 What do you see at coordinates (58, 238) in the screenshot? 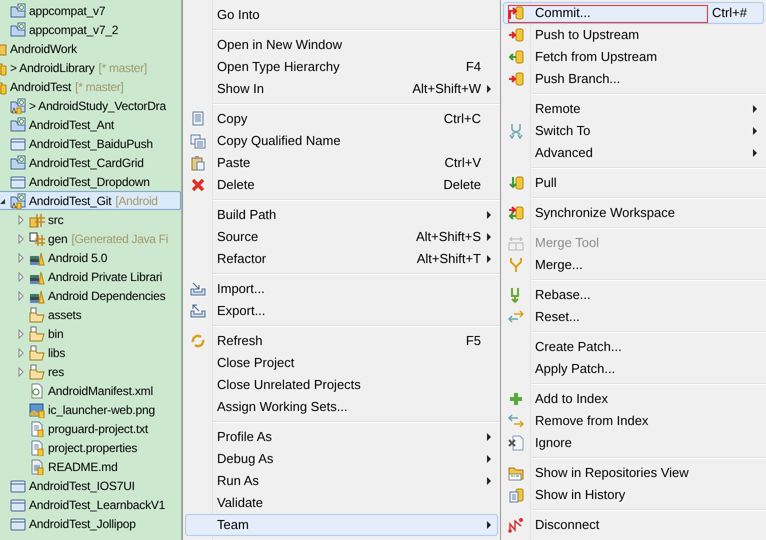
I see `tree-item-label: gen` at bounding box center [58, 238].